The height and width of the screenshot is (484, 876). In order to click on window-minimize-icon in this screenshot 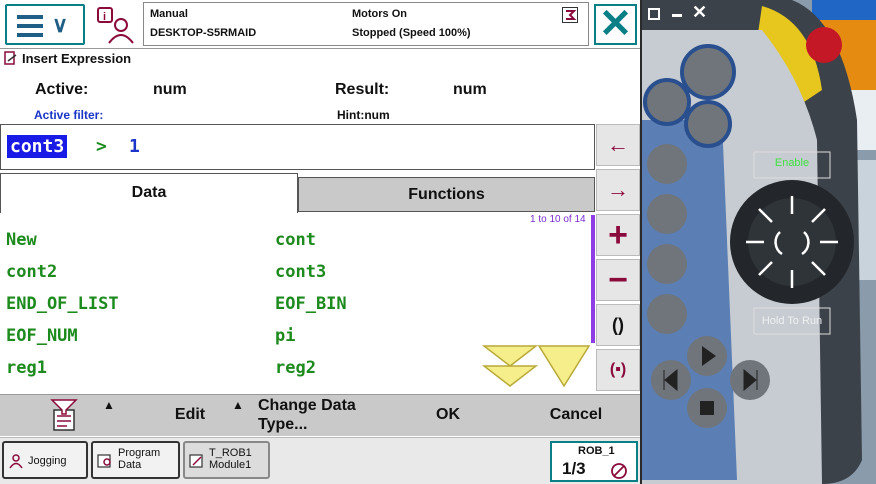, I will do `click(677, 15)`.